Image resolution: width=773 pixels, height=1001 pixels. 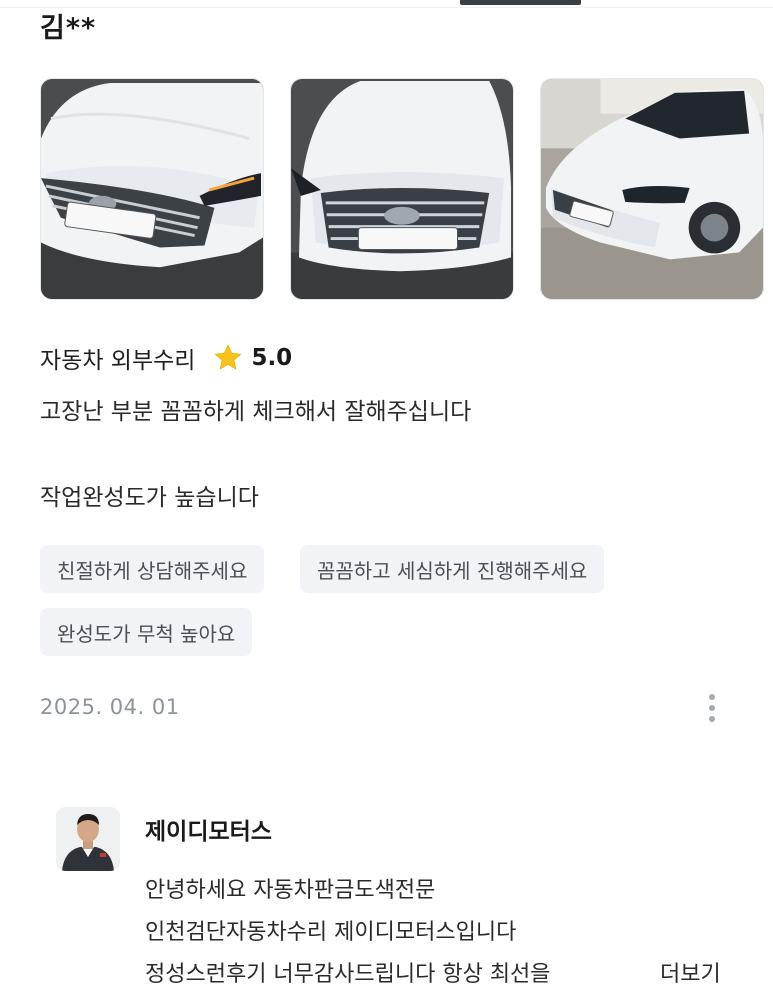 I want to click on review-tag: 꼼꼼하고 세심하게 진행해주세요, so click(x=452, y=569).